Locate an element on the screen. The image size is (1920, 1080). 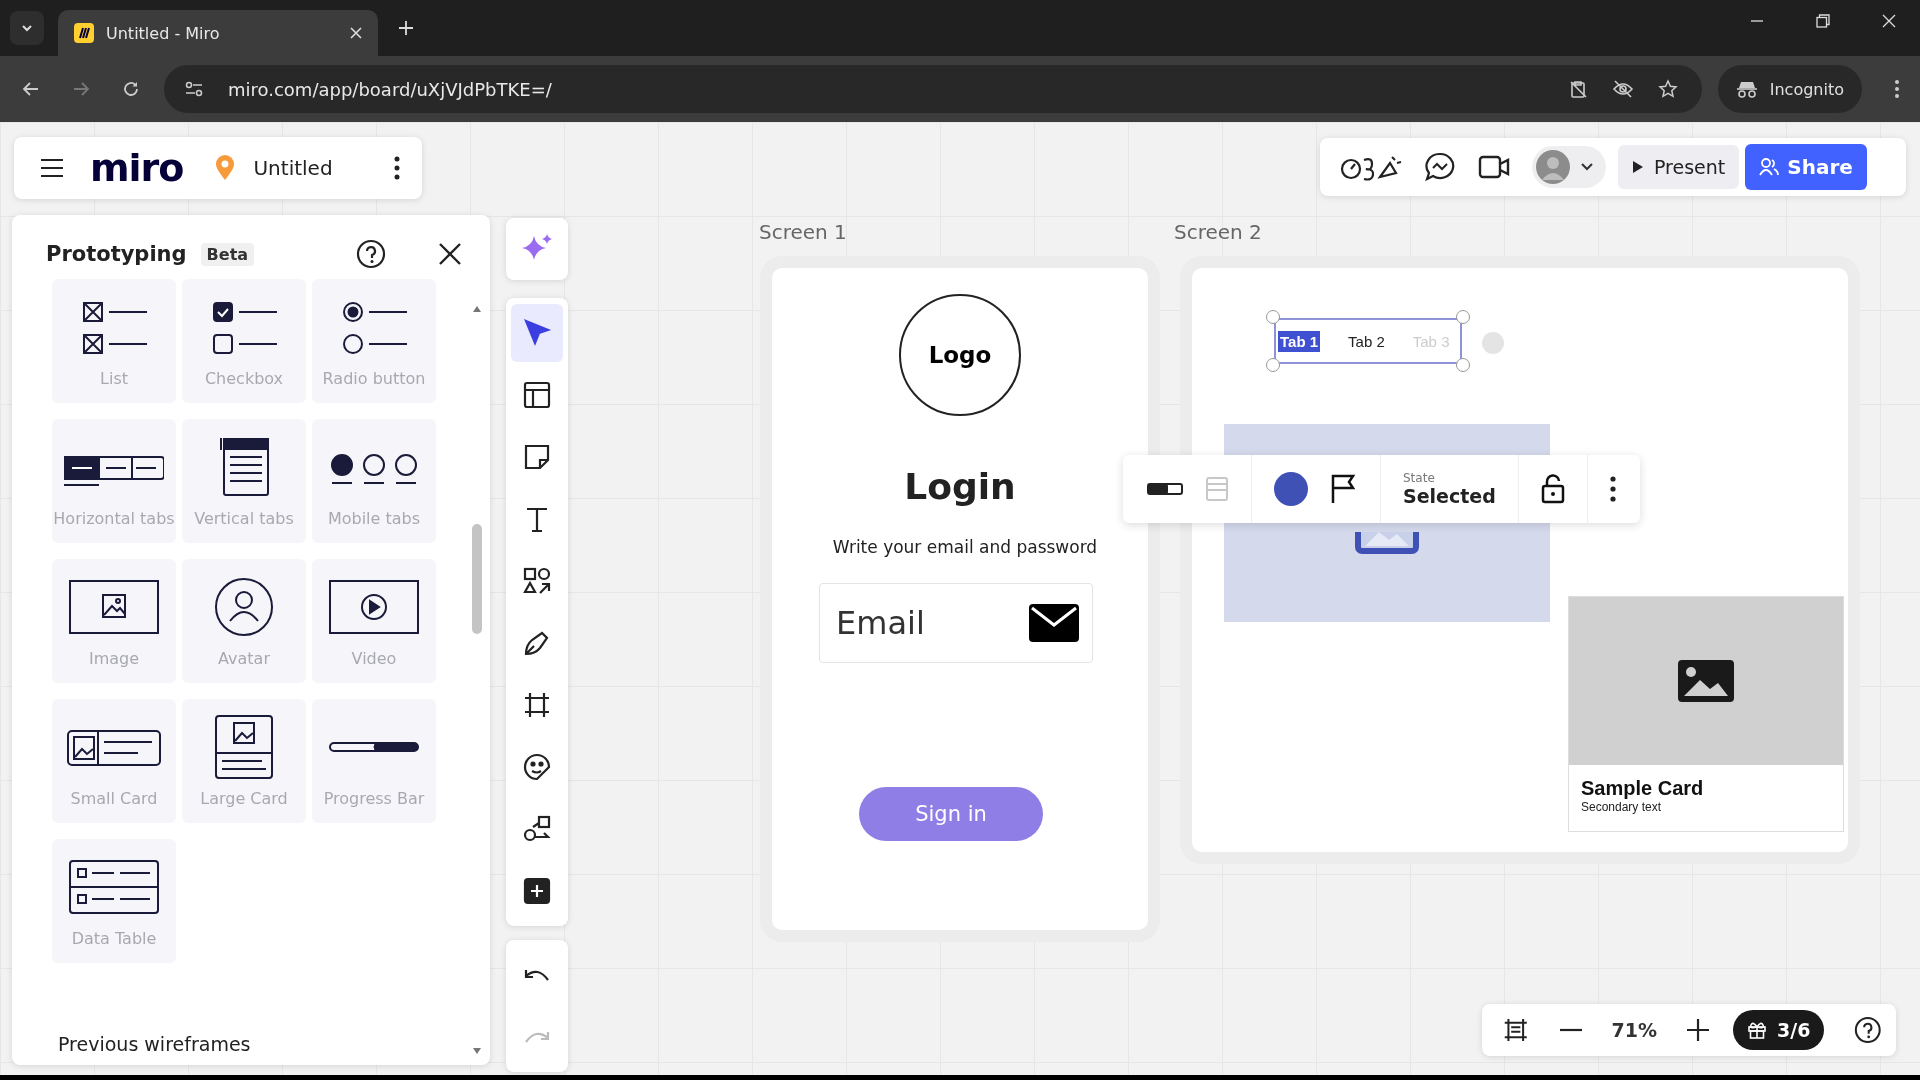
color-swatch is located at coordinates (1291, 489).